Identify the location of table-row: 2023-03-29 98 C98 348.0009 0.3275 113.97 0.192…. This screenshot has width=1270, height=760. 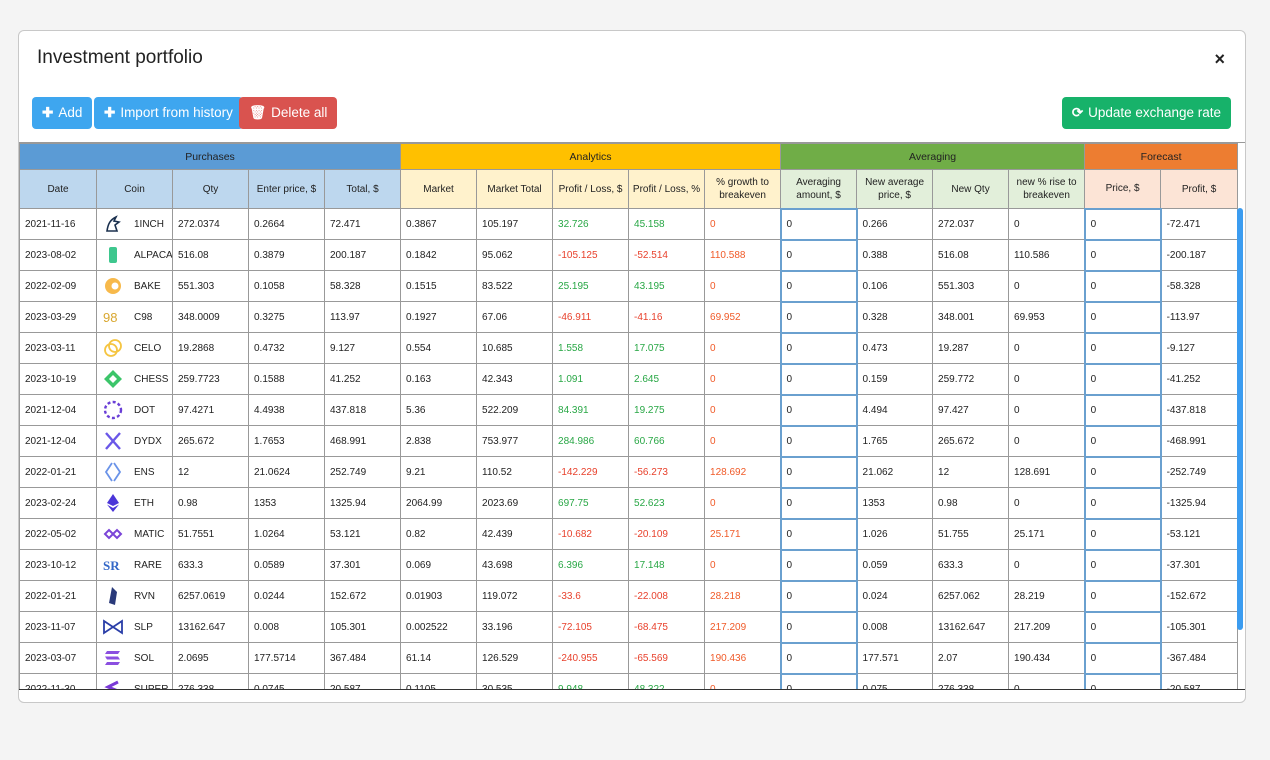
(629, 317).